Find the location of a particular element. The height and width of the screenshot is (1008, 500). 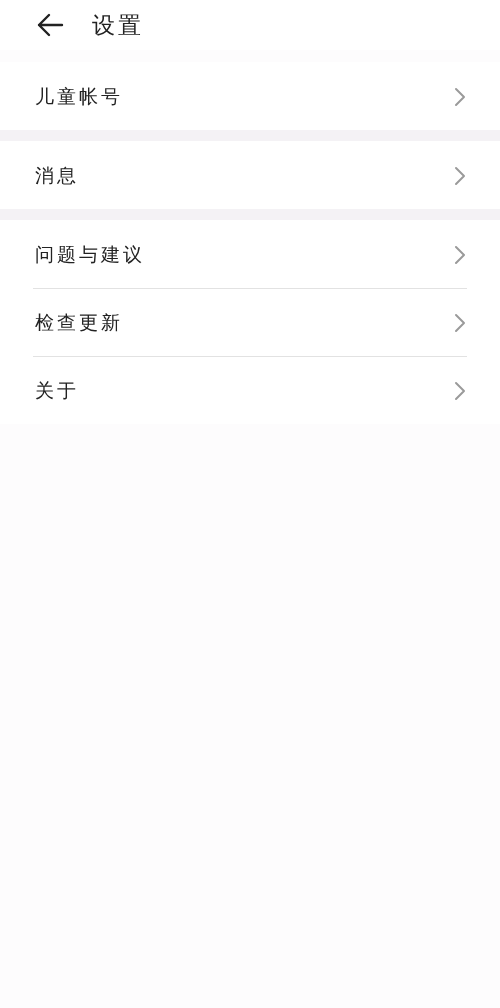

back-icon is located at coordinates (50, 25).